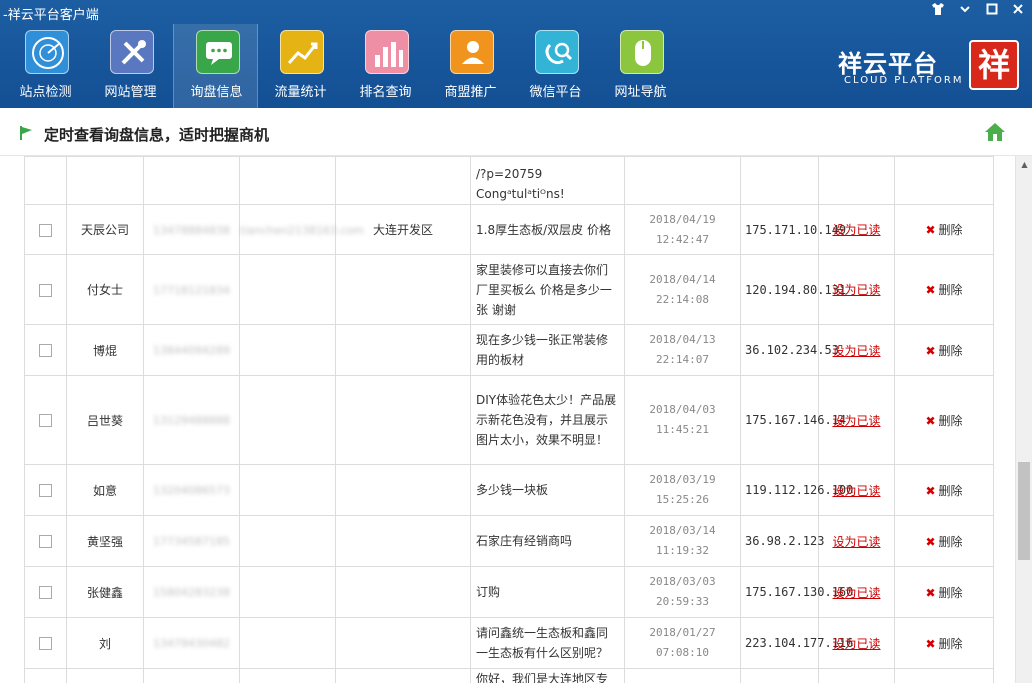 The height and width of the screenshot is (683, 1032). What do you see at coordinates (547, 289) in the screenshot?
I see `inquiry-content: 家里装修可以直接去你们厂里买板么 价格是多少一张 谢谢` at bounding box center [547, 289].